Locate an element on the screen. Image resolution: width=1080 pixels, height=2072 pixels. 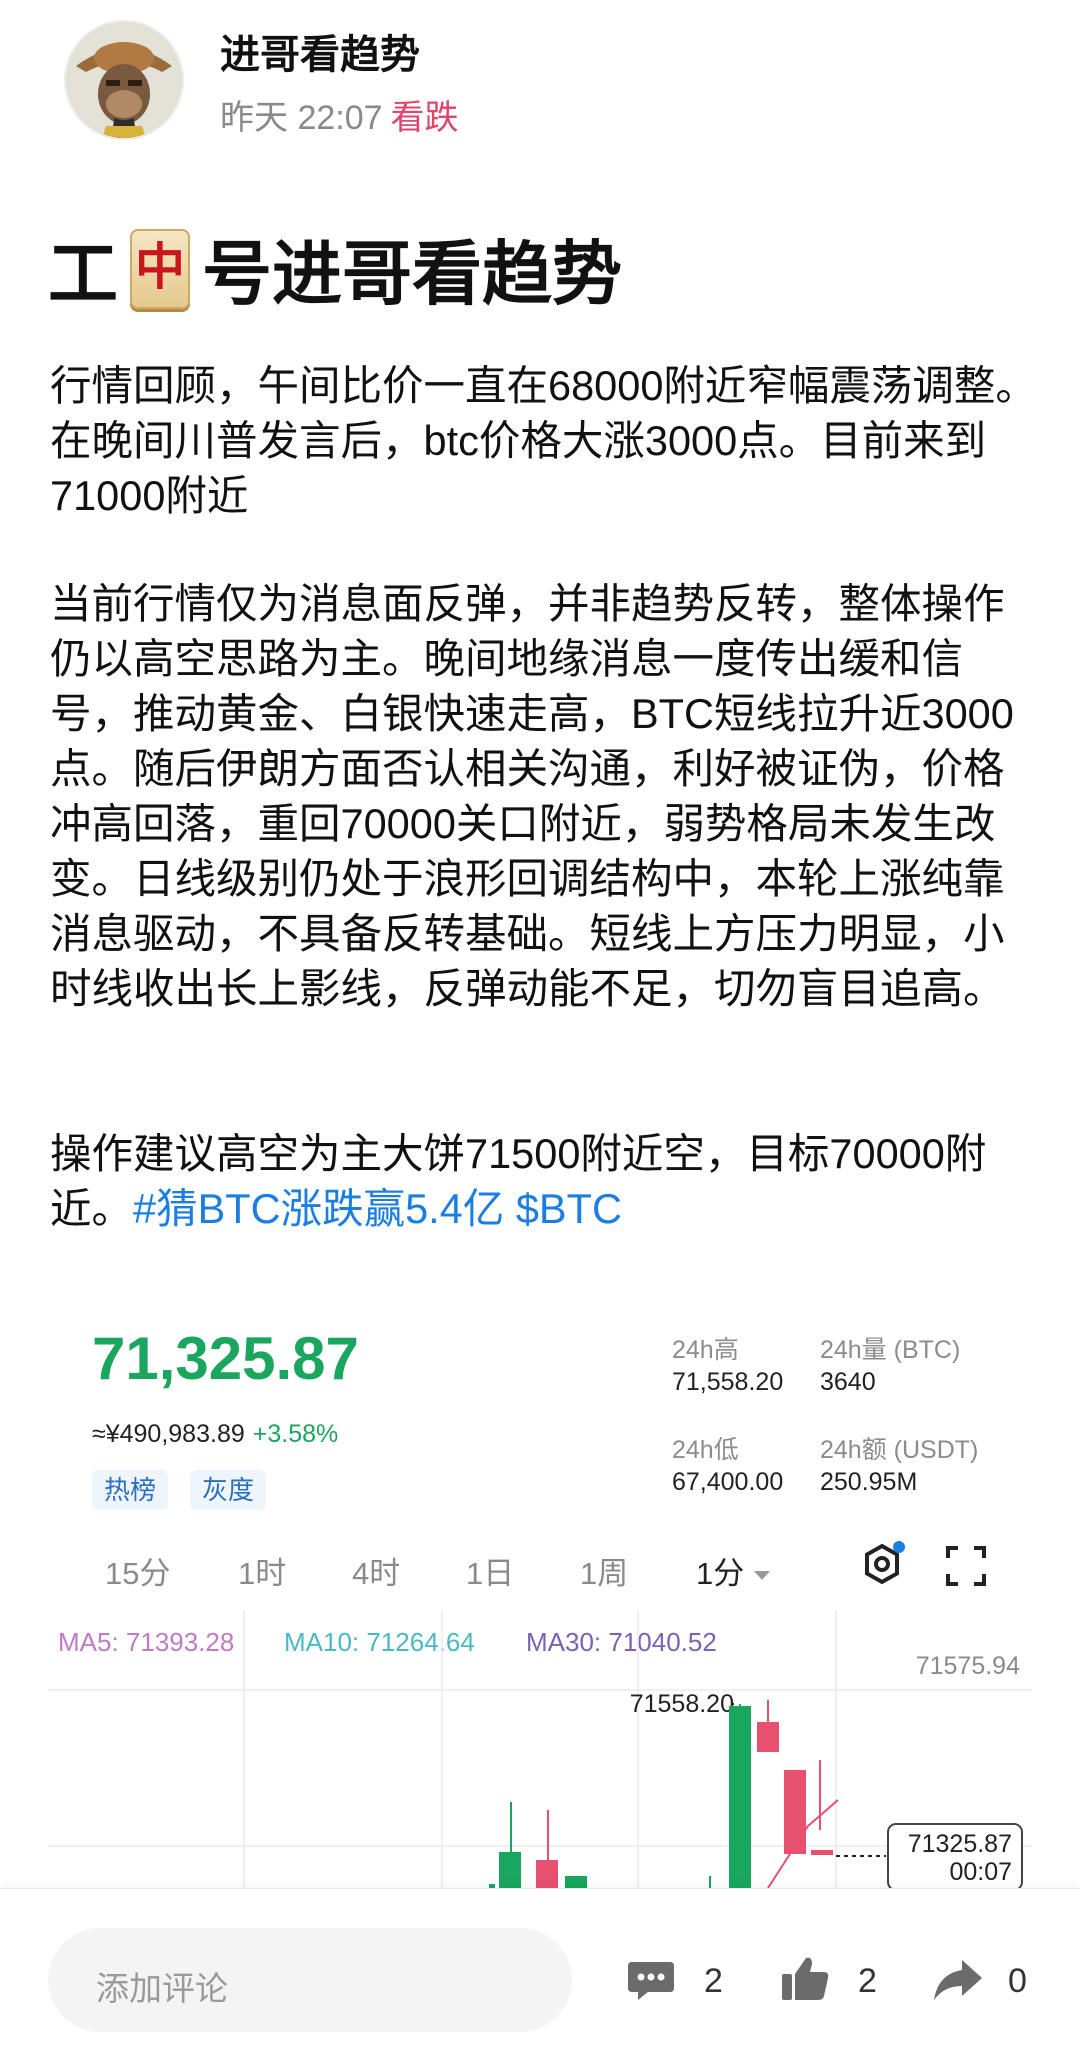
stat-low-label: 24h低 is located at coordinates (705, 1450).